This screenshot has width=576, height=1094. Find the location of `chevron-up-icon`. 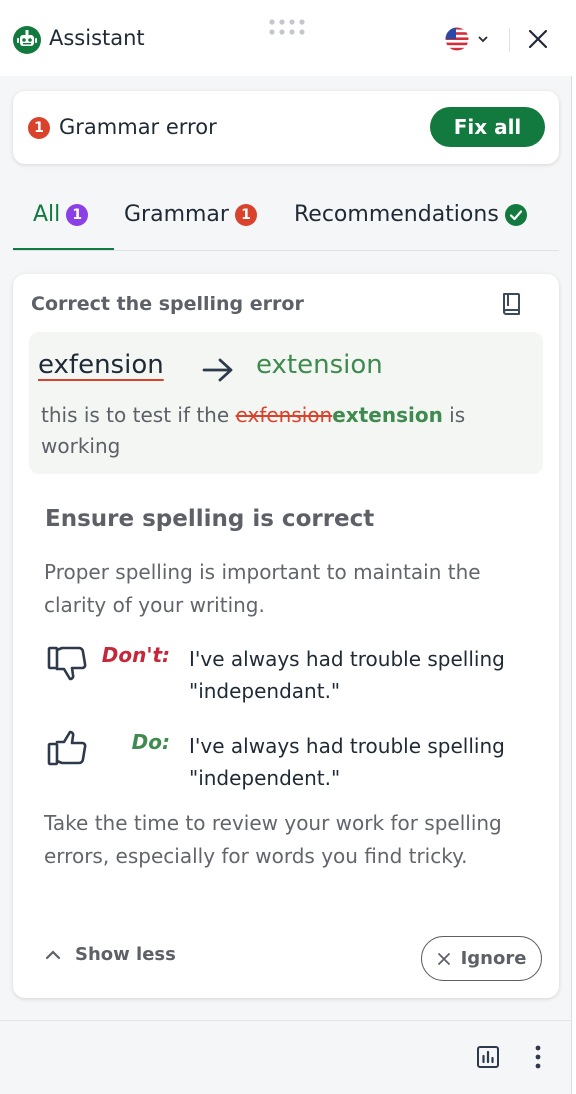

chevron-up-icon is located at coordinates (53, 954).